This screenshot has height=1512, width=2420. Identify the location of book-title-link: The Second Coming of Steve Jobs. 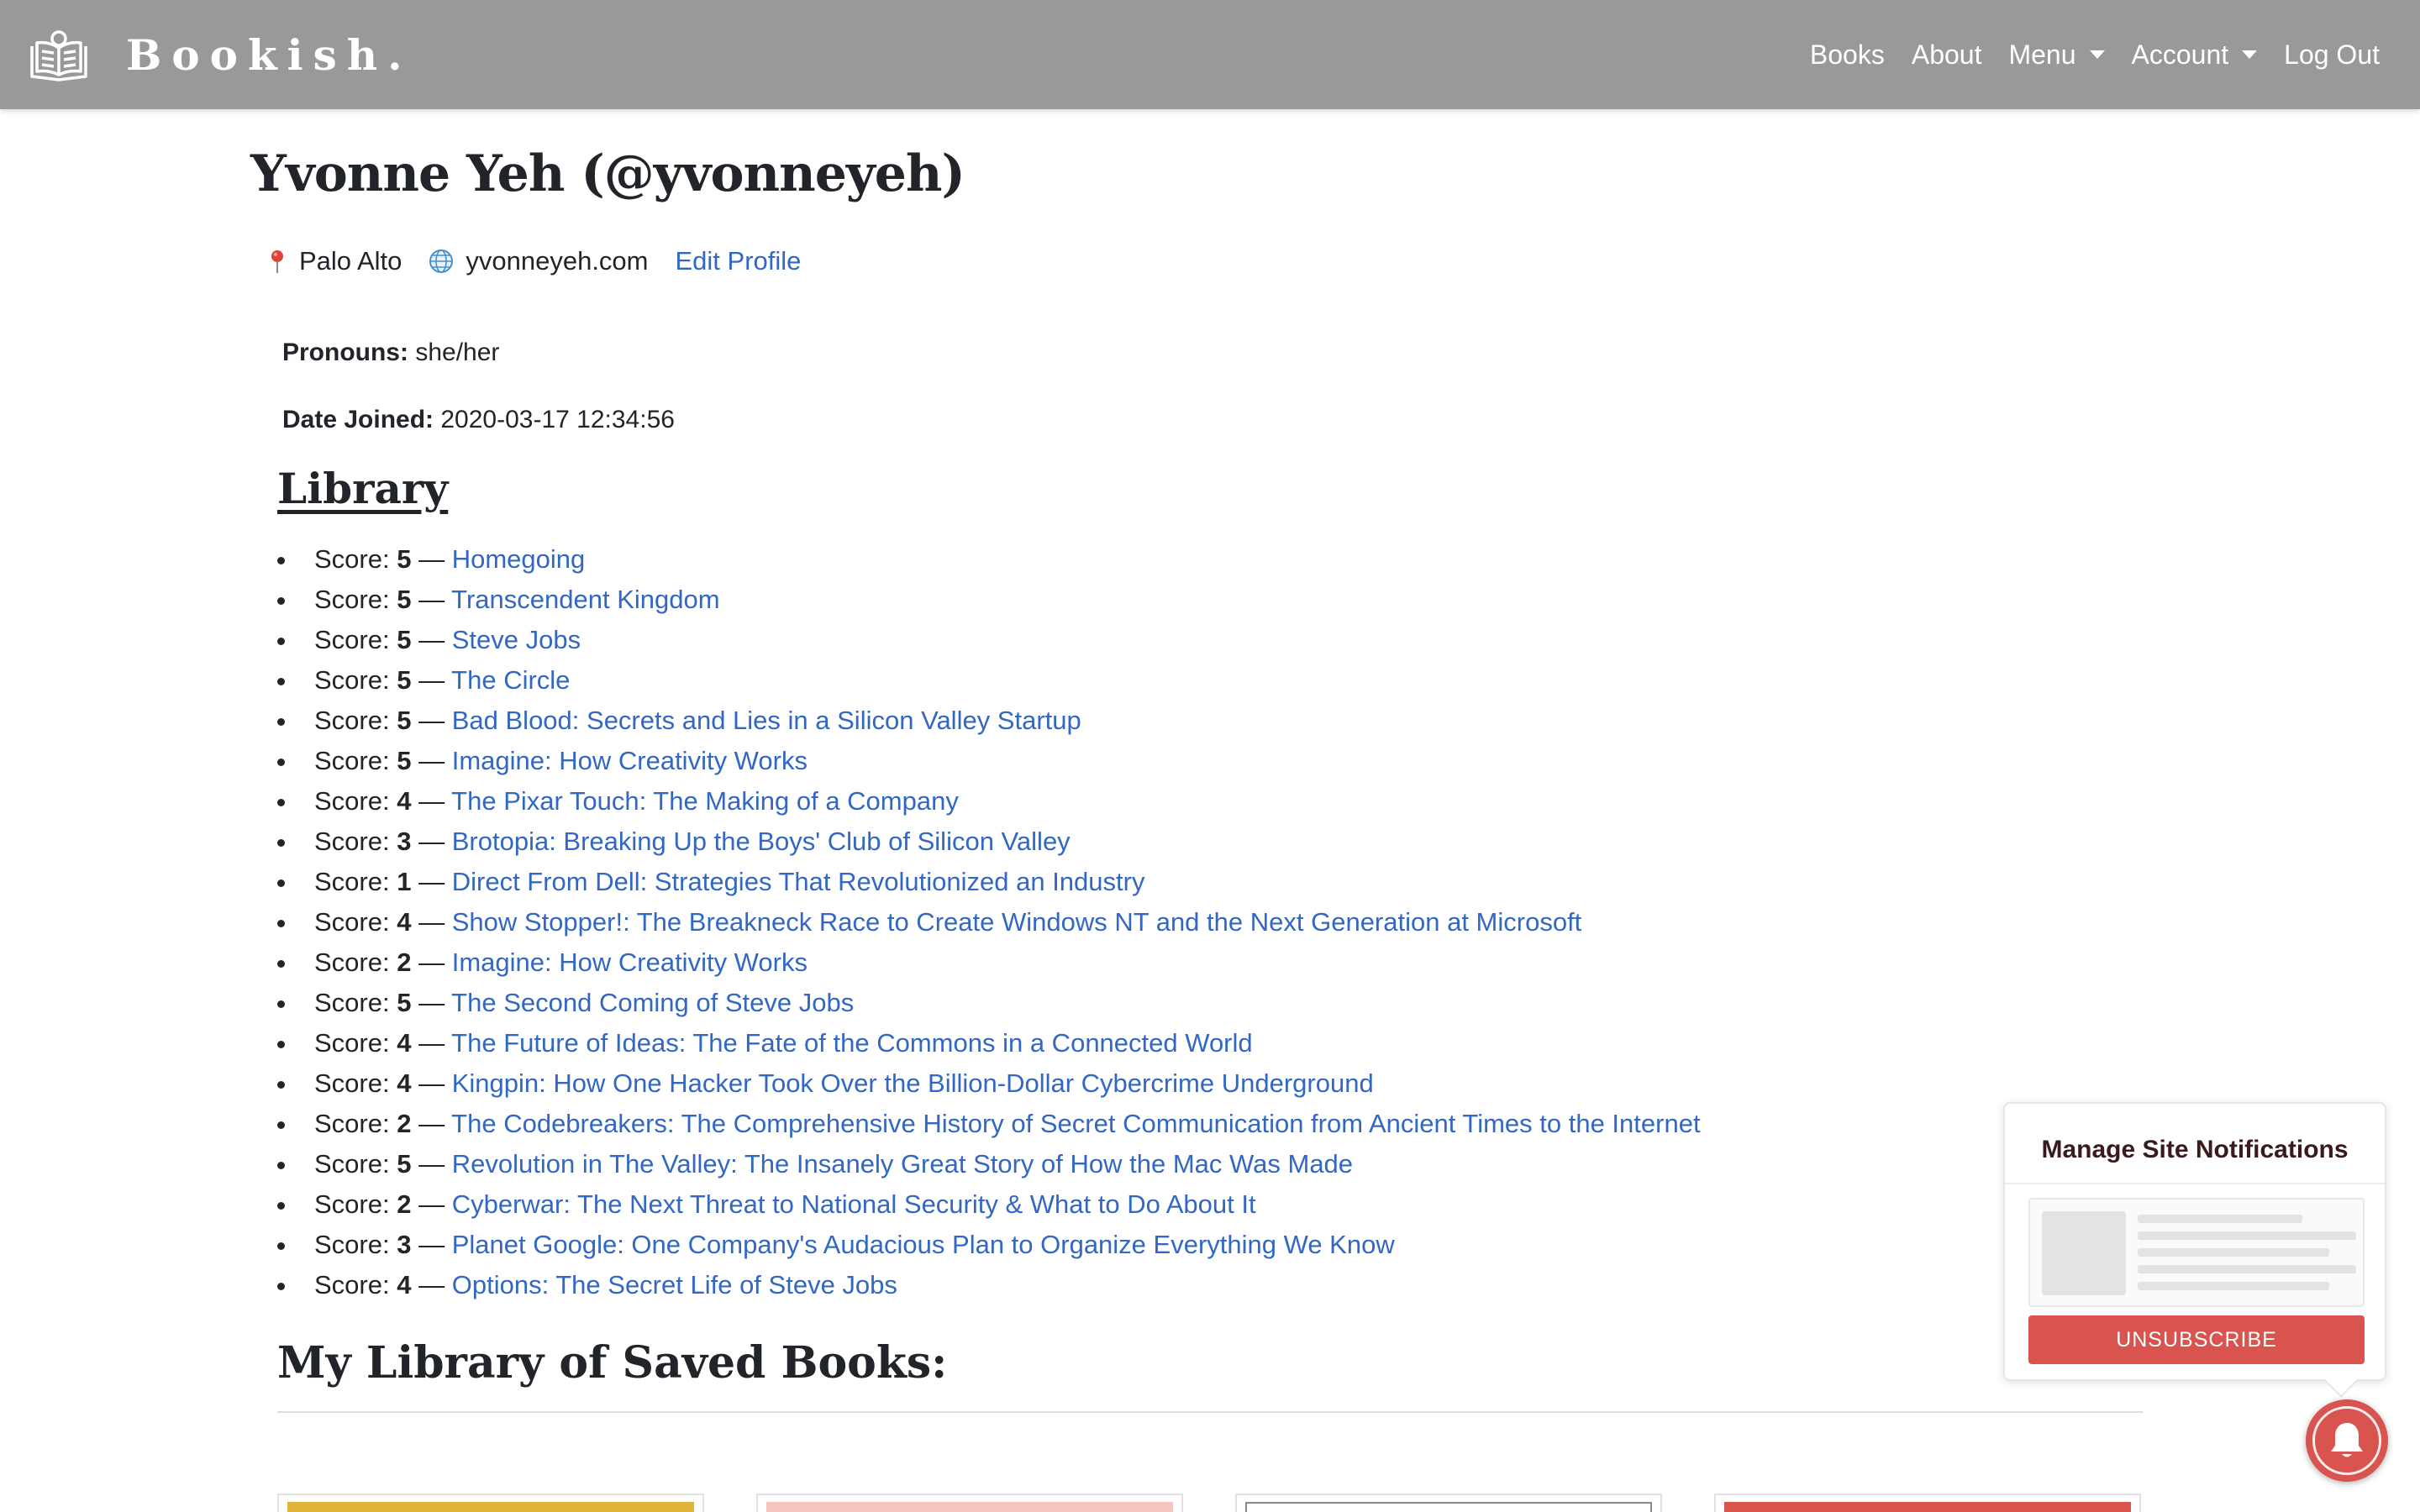
(652, 1002).